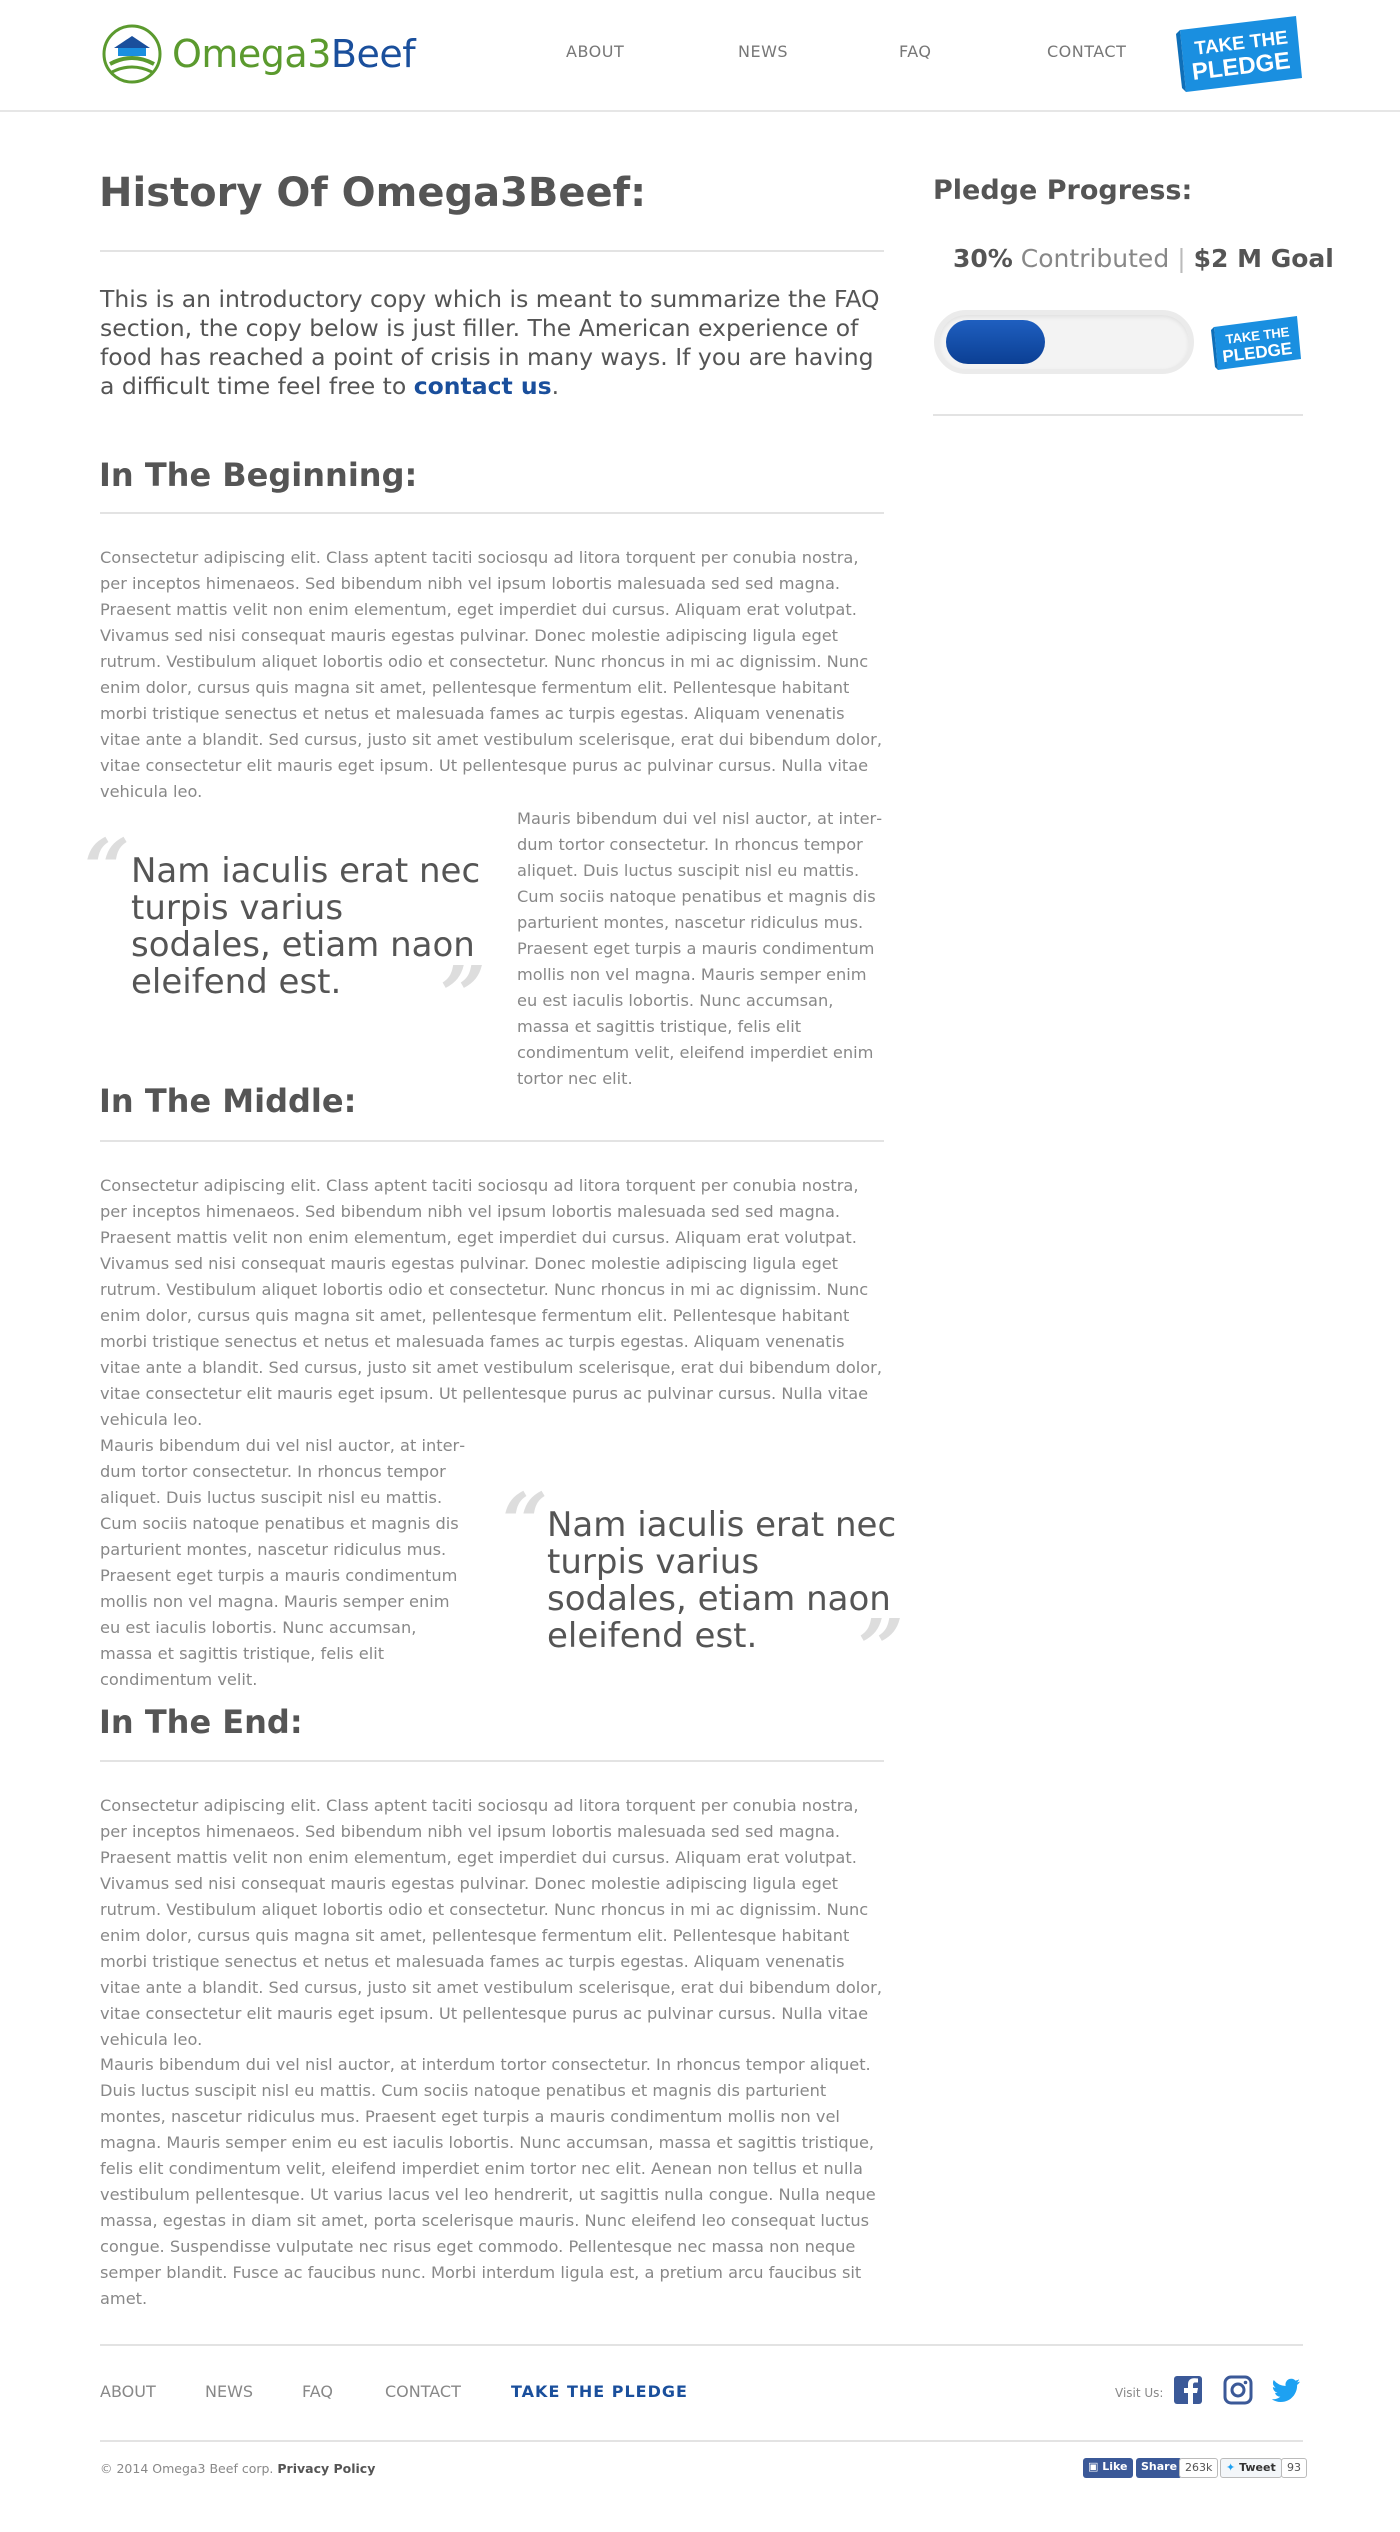 The image size is (1400, 2532). I want to click on facebook-icon, so click(1188, 2390).